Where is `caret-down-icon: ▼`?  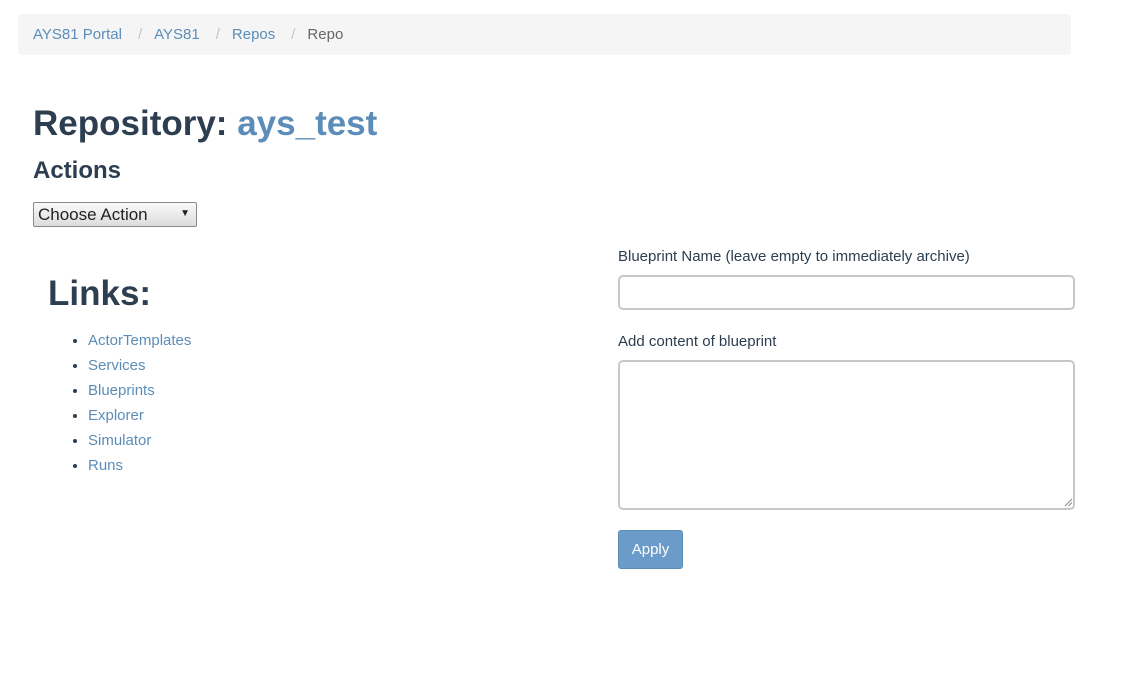 caret-down-icon: ▼ is located at coordinates (185, 213).